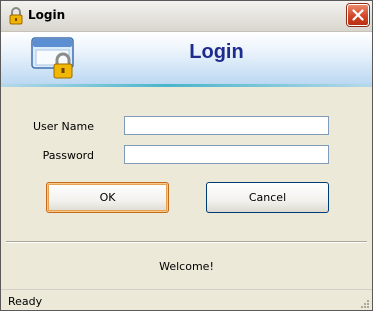 Image resolution: width=373 pixels, height=311 pixels. I want to click on close-button, so click(358, 15).